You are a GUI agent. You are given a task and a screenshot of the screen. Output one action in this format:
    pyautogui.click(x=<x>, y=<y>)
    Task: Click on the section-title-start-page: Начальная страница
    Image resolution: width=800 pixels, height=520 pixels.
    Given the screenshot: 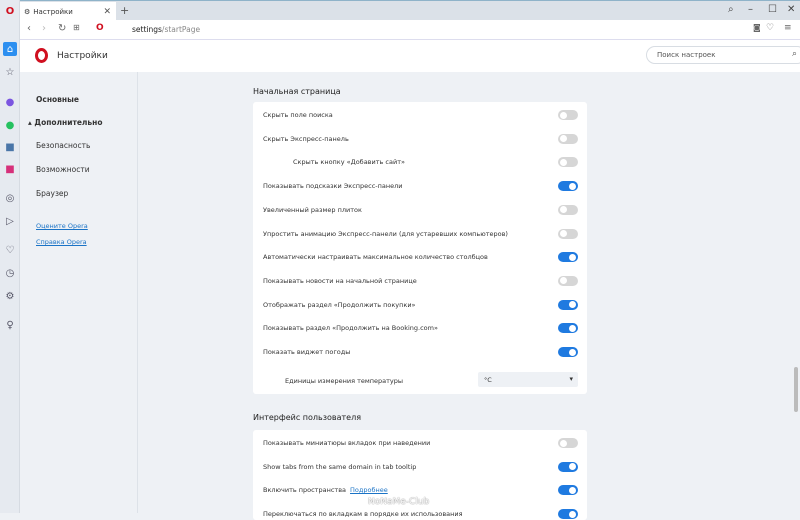 What is the action you would take?
    pyautogui.click(x=297, y=91)
    